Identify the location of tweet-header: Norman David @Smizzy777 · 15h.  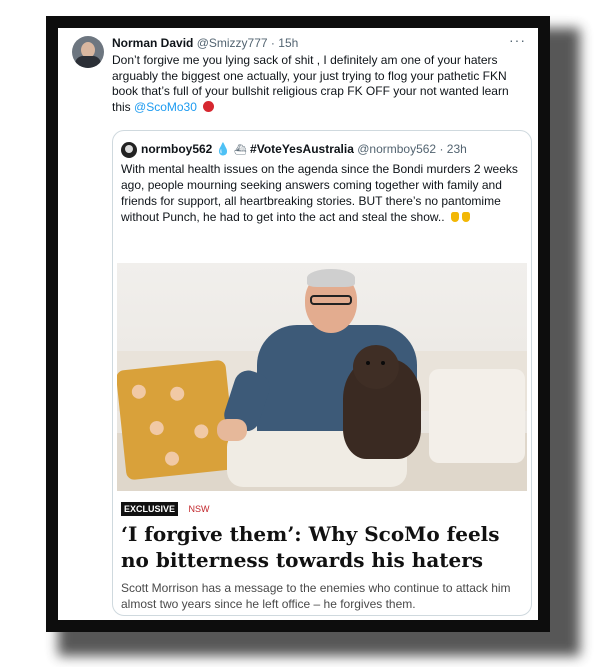
(205, 43).